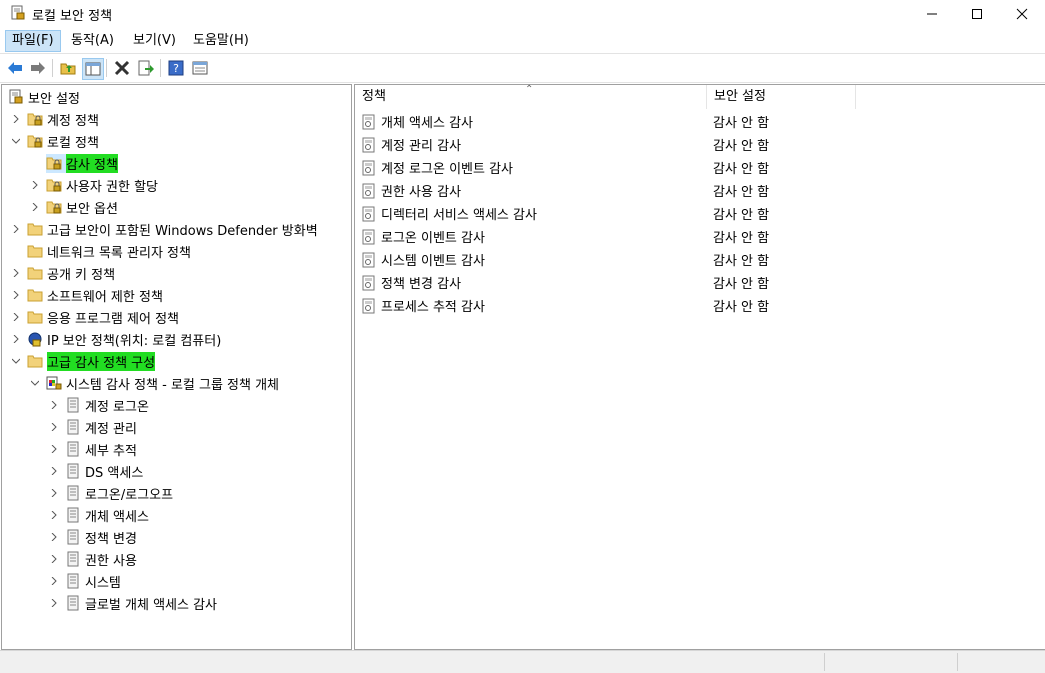 Image resolution: width=1045 pixels, height=673 pixels. Describe the element at coordinates (977, 14) in the screenshot. I see `maximize-button` at that location.